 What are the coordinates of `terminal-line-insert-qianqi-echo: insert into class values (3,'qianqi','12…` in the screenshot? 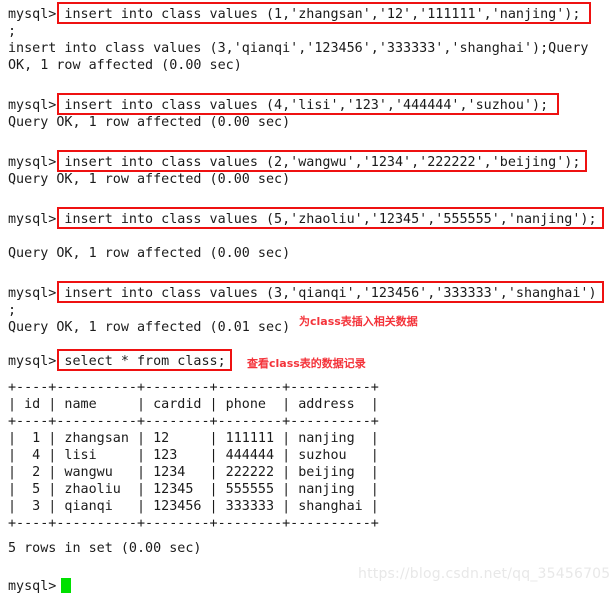 It's located at (298, 48).